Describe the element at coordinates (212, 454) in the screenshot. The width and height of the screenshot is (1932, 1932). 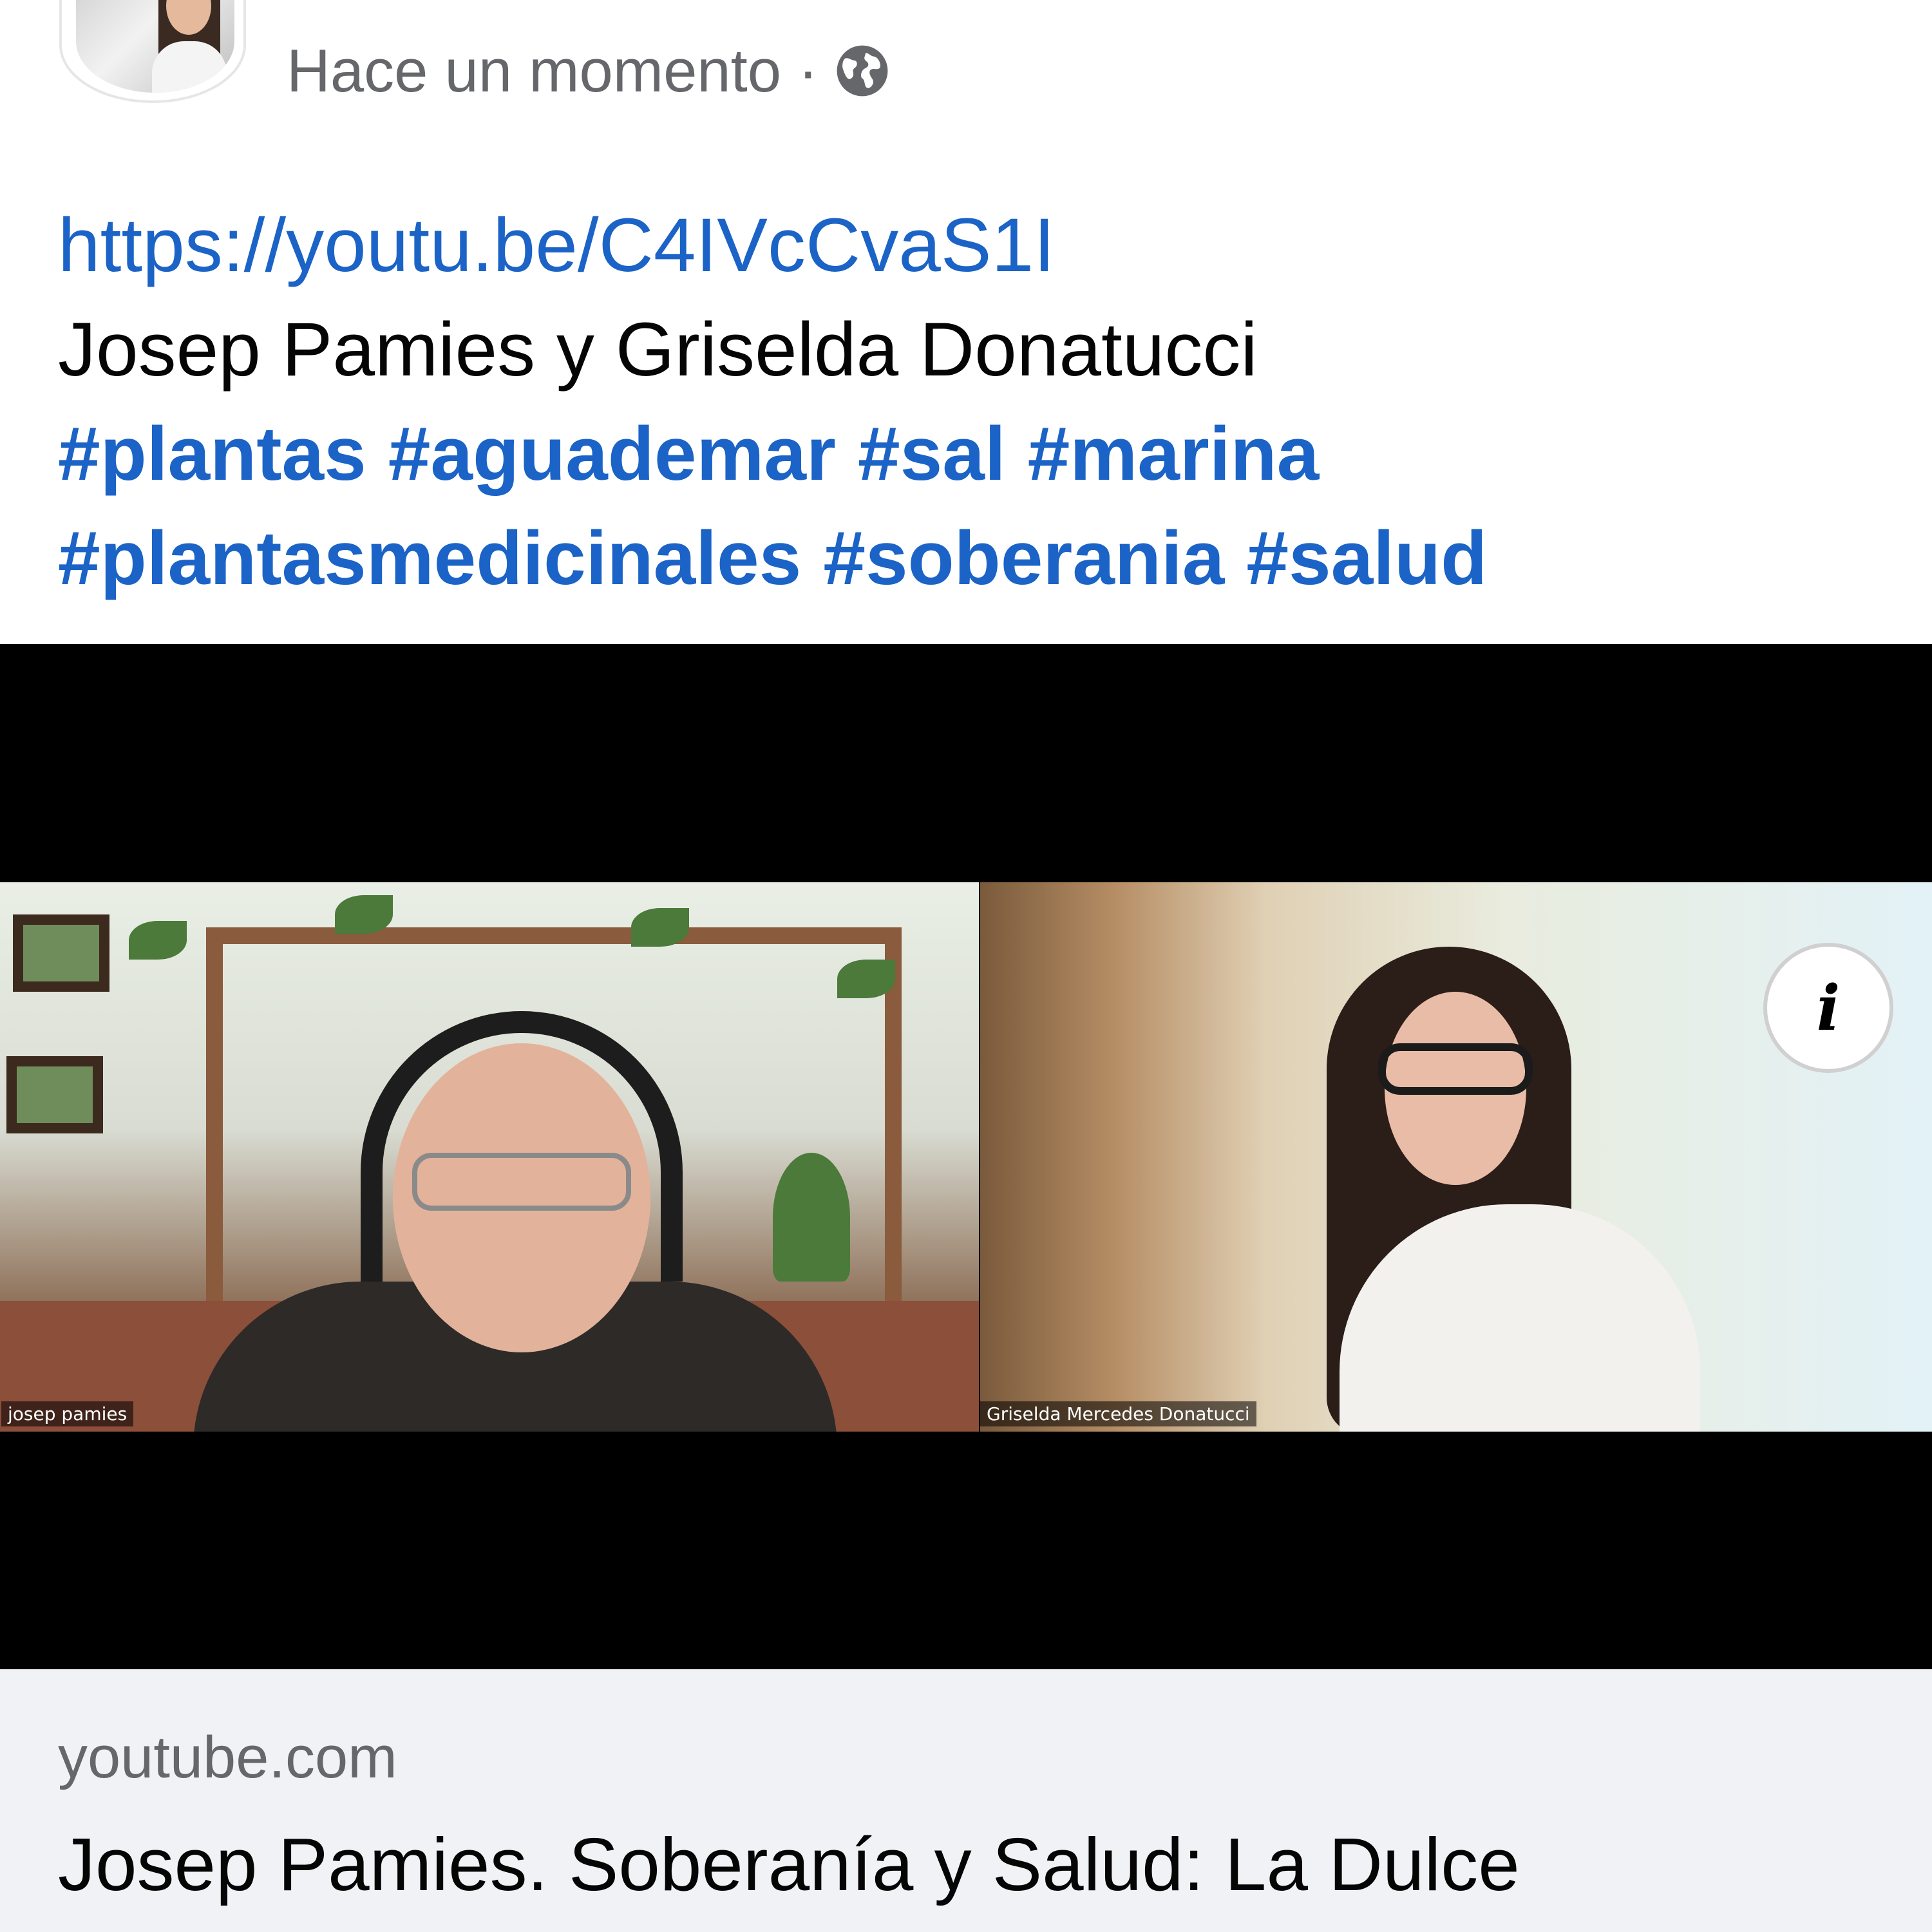
I see `hashtag-plantas: #plantas` at that location.